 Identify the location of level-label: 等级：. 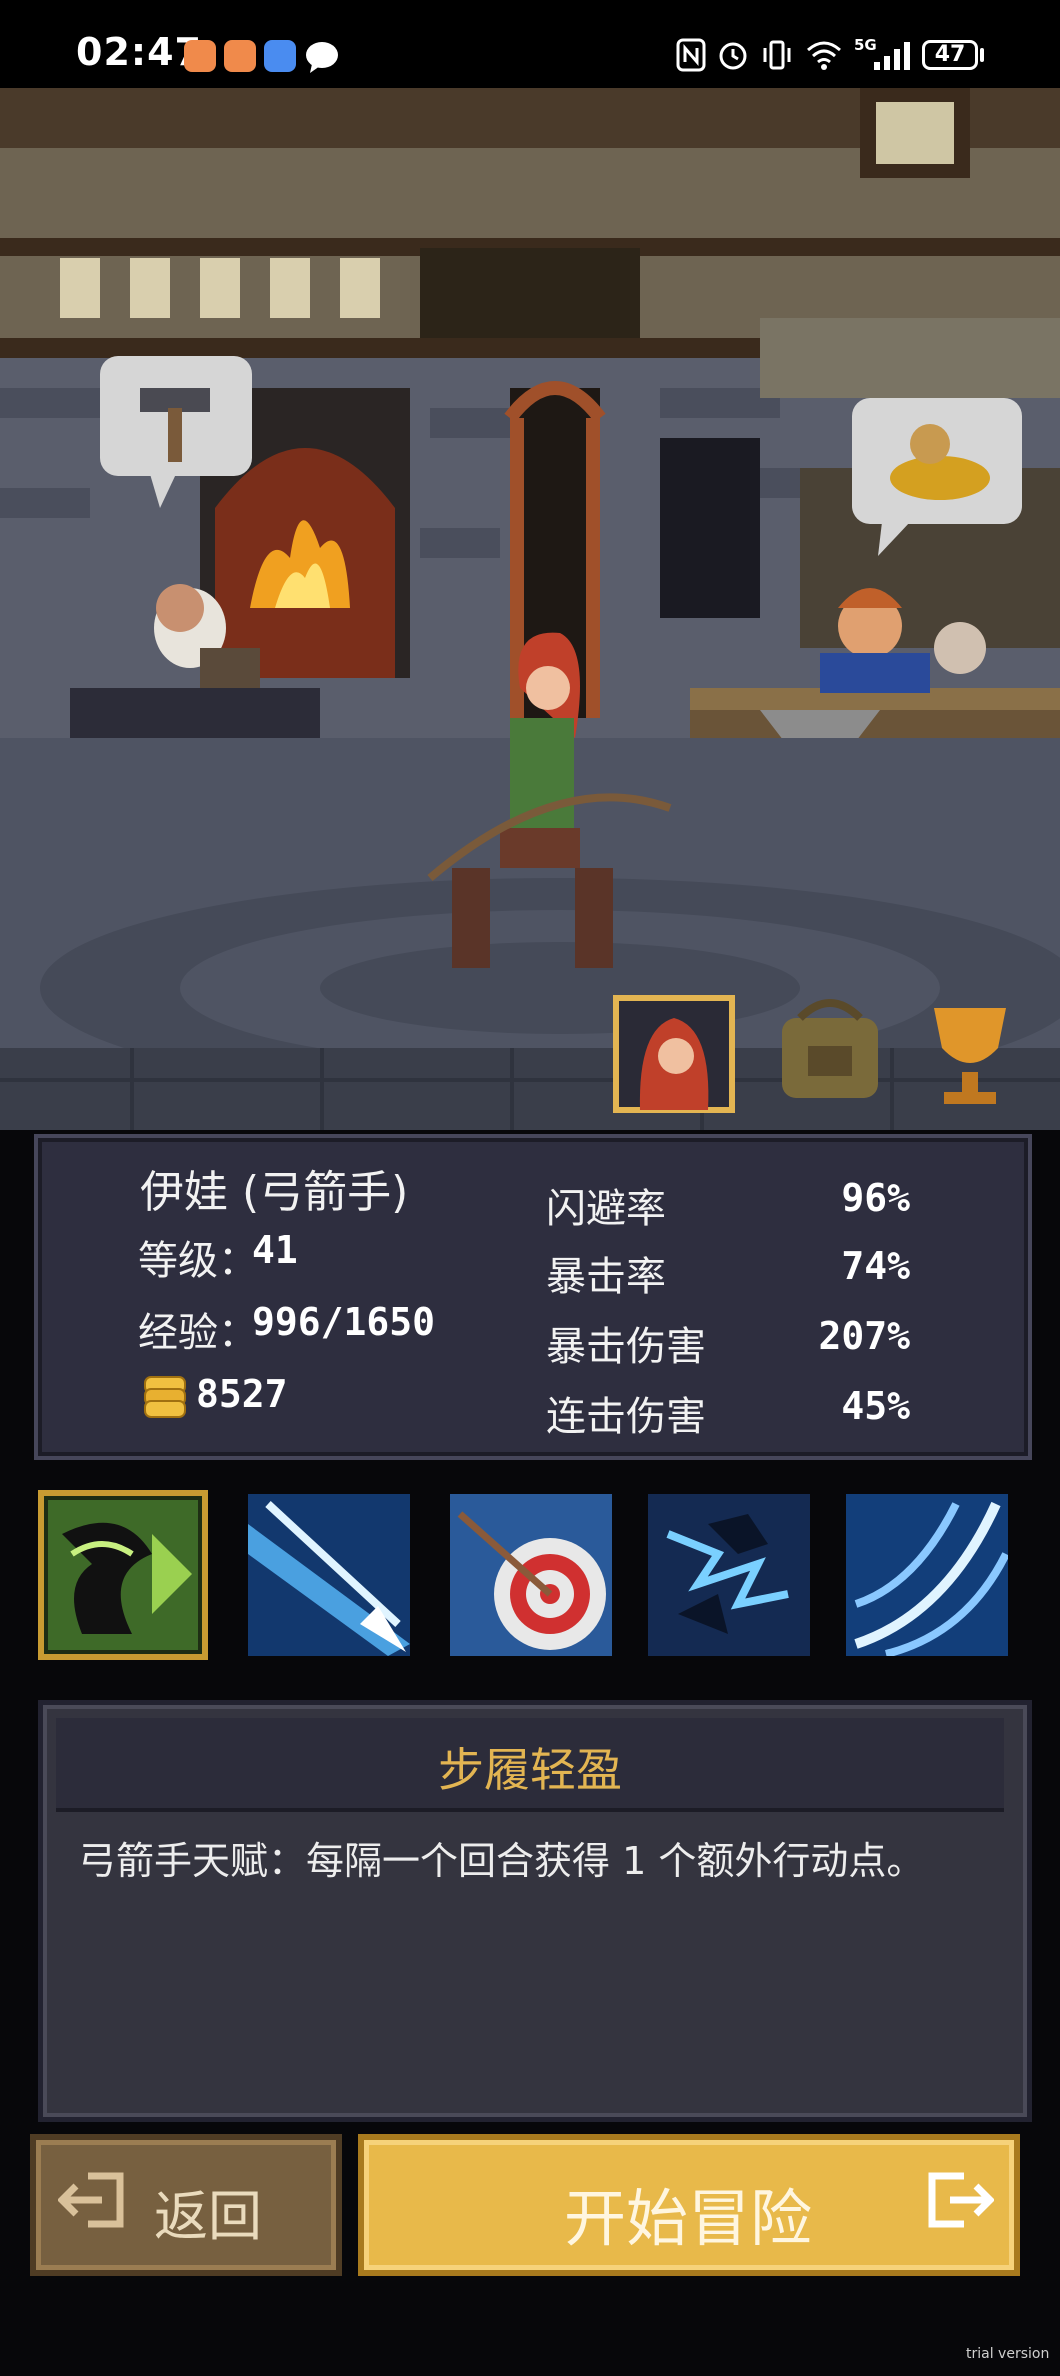
(198, 1261).